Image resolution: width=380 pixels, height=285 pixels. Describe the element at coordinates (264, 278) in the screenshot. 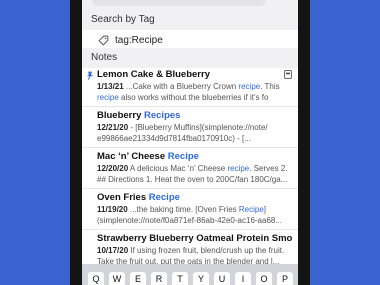

I see `key-o: O` at that location.